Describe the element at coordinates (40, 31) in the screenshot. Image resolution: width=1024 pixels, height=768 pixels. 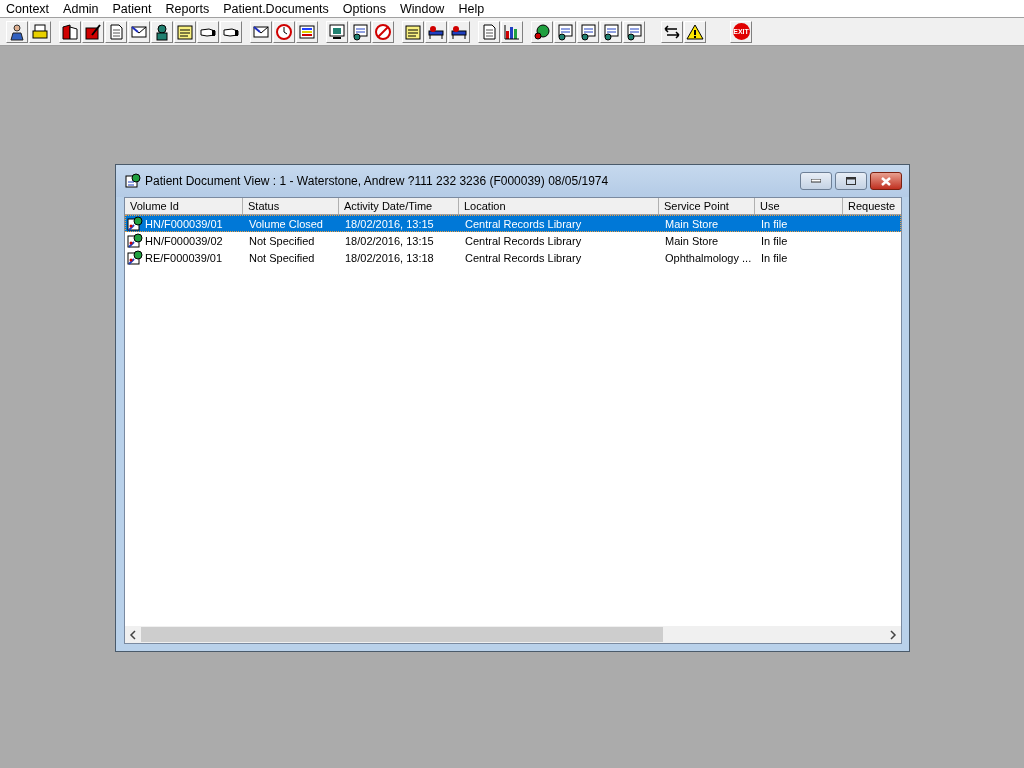
I see `printer-icon` at that location.